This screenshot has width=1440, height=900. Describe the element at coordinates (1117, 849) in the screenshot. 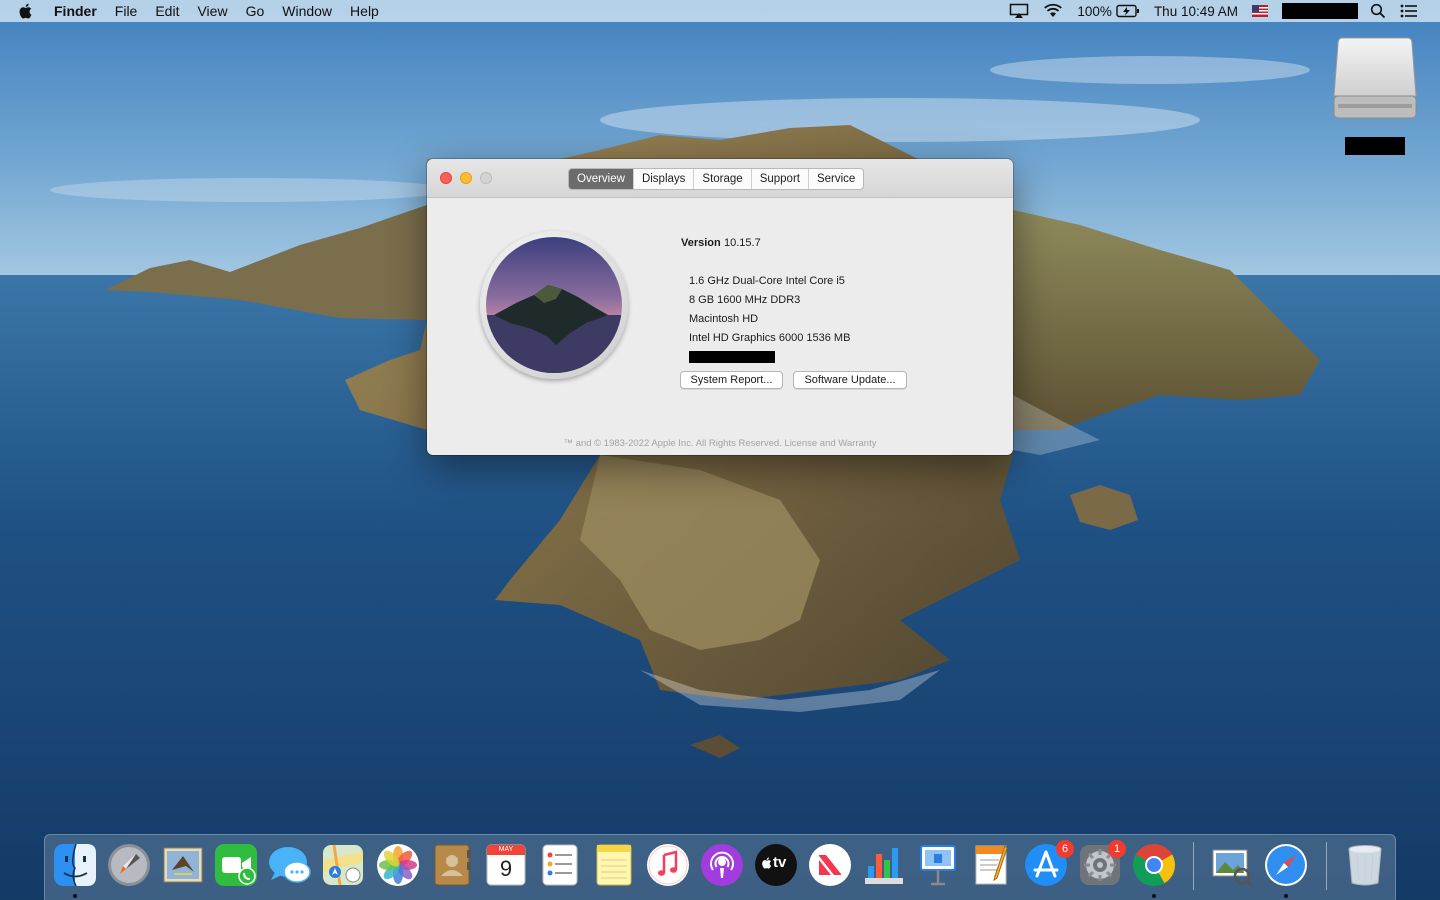

I see `system-preferences-badge: 1` at that location.